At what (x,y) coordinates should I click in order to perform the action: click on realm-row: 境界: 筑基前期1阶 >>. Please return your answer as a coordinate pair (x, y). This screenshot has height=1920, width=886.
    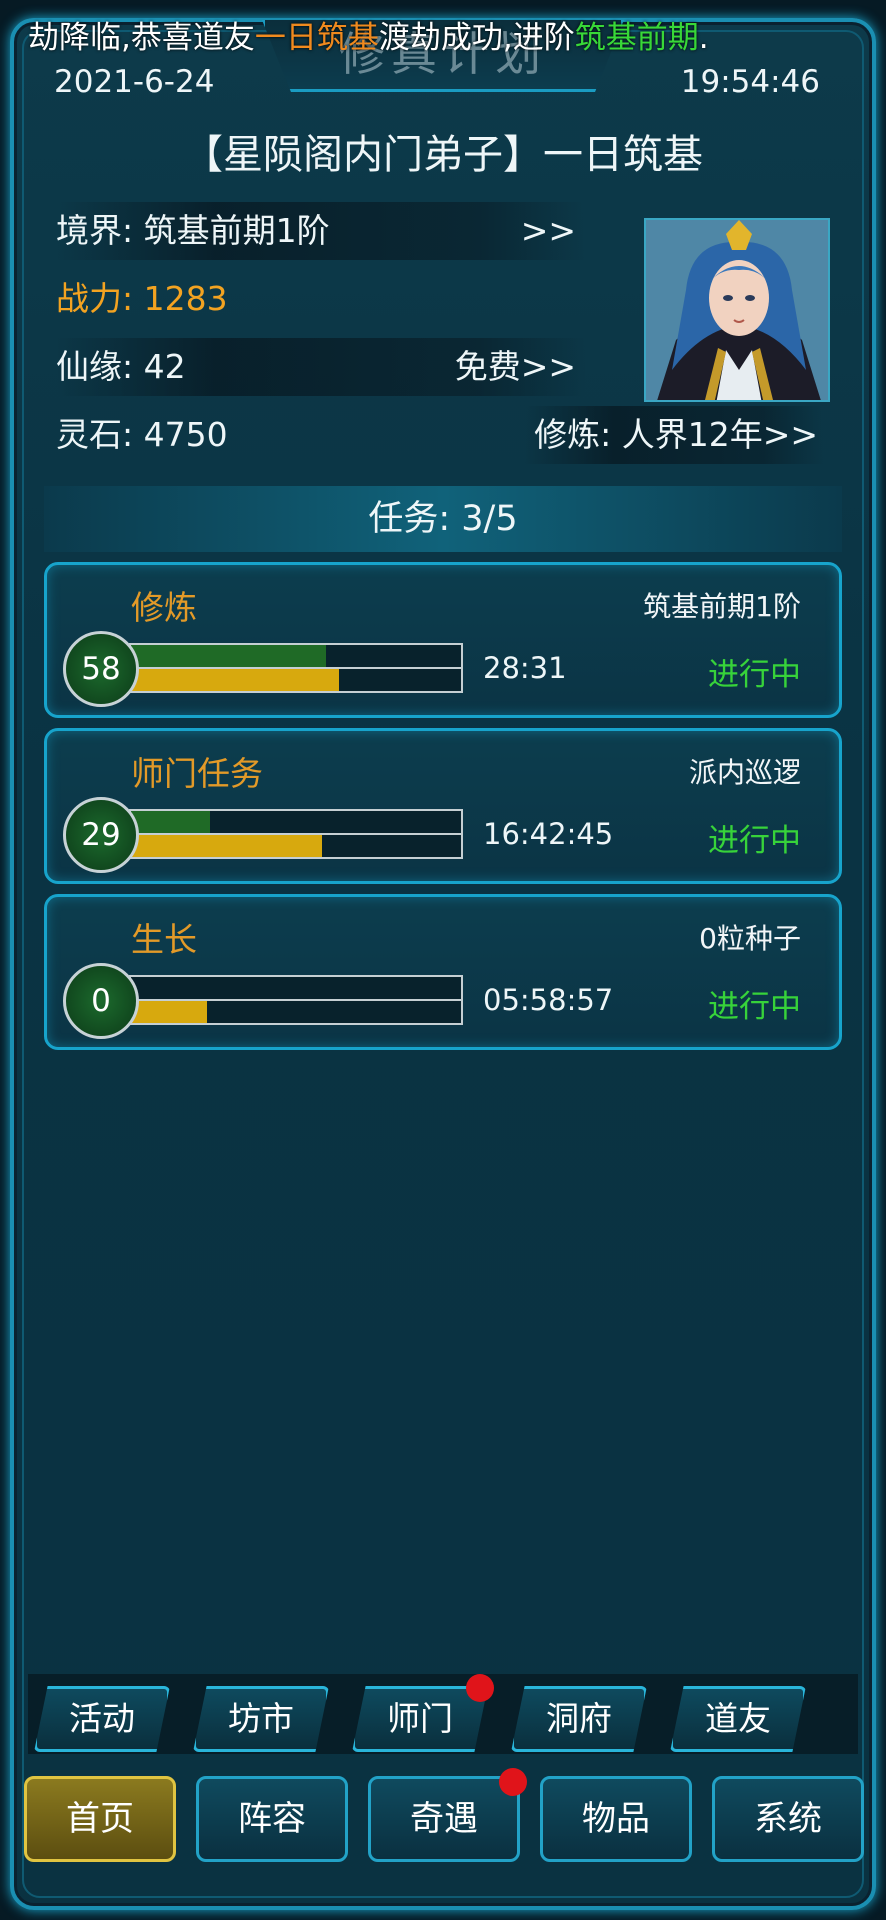
    Looking at the image, I should click on (321, 231).